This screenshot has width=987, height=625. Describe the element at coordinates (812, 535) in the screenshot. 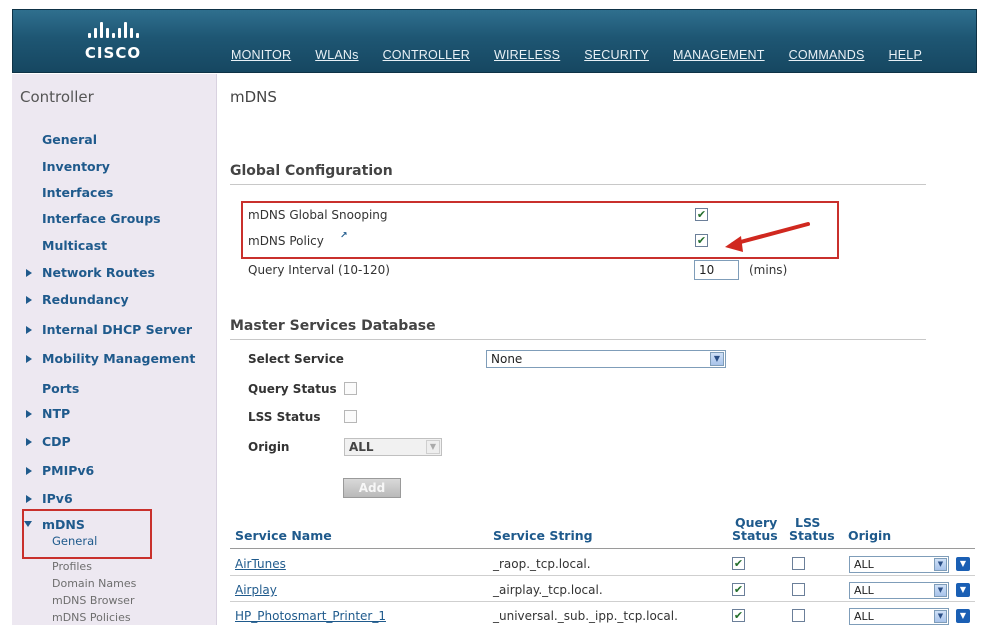

I see `col-lss-status-line2: Status` at that location.